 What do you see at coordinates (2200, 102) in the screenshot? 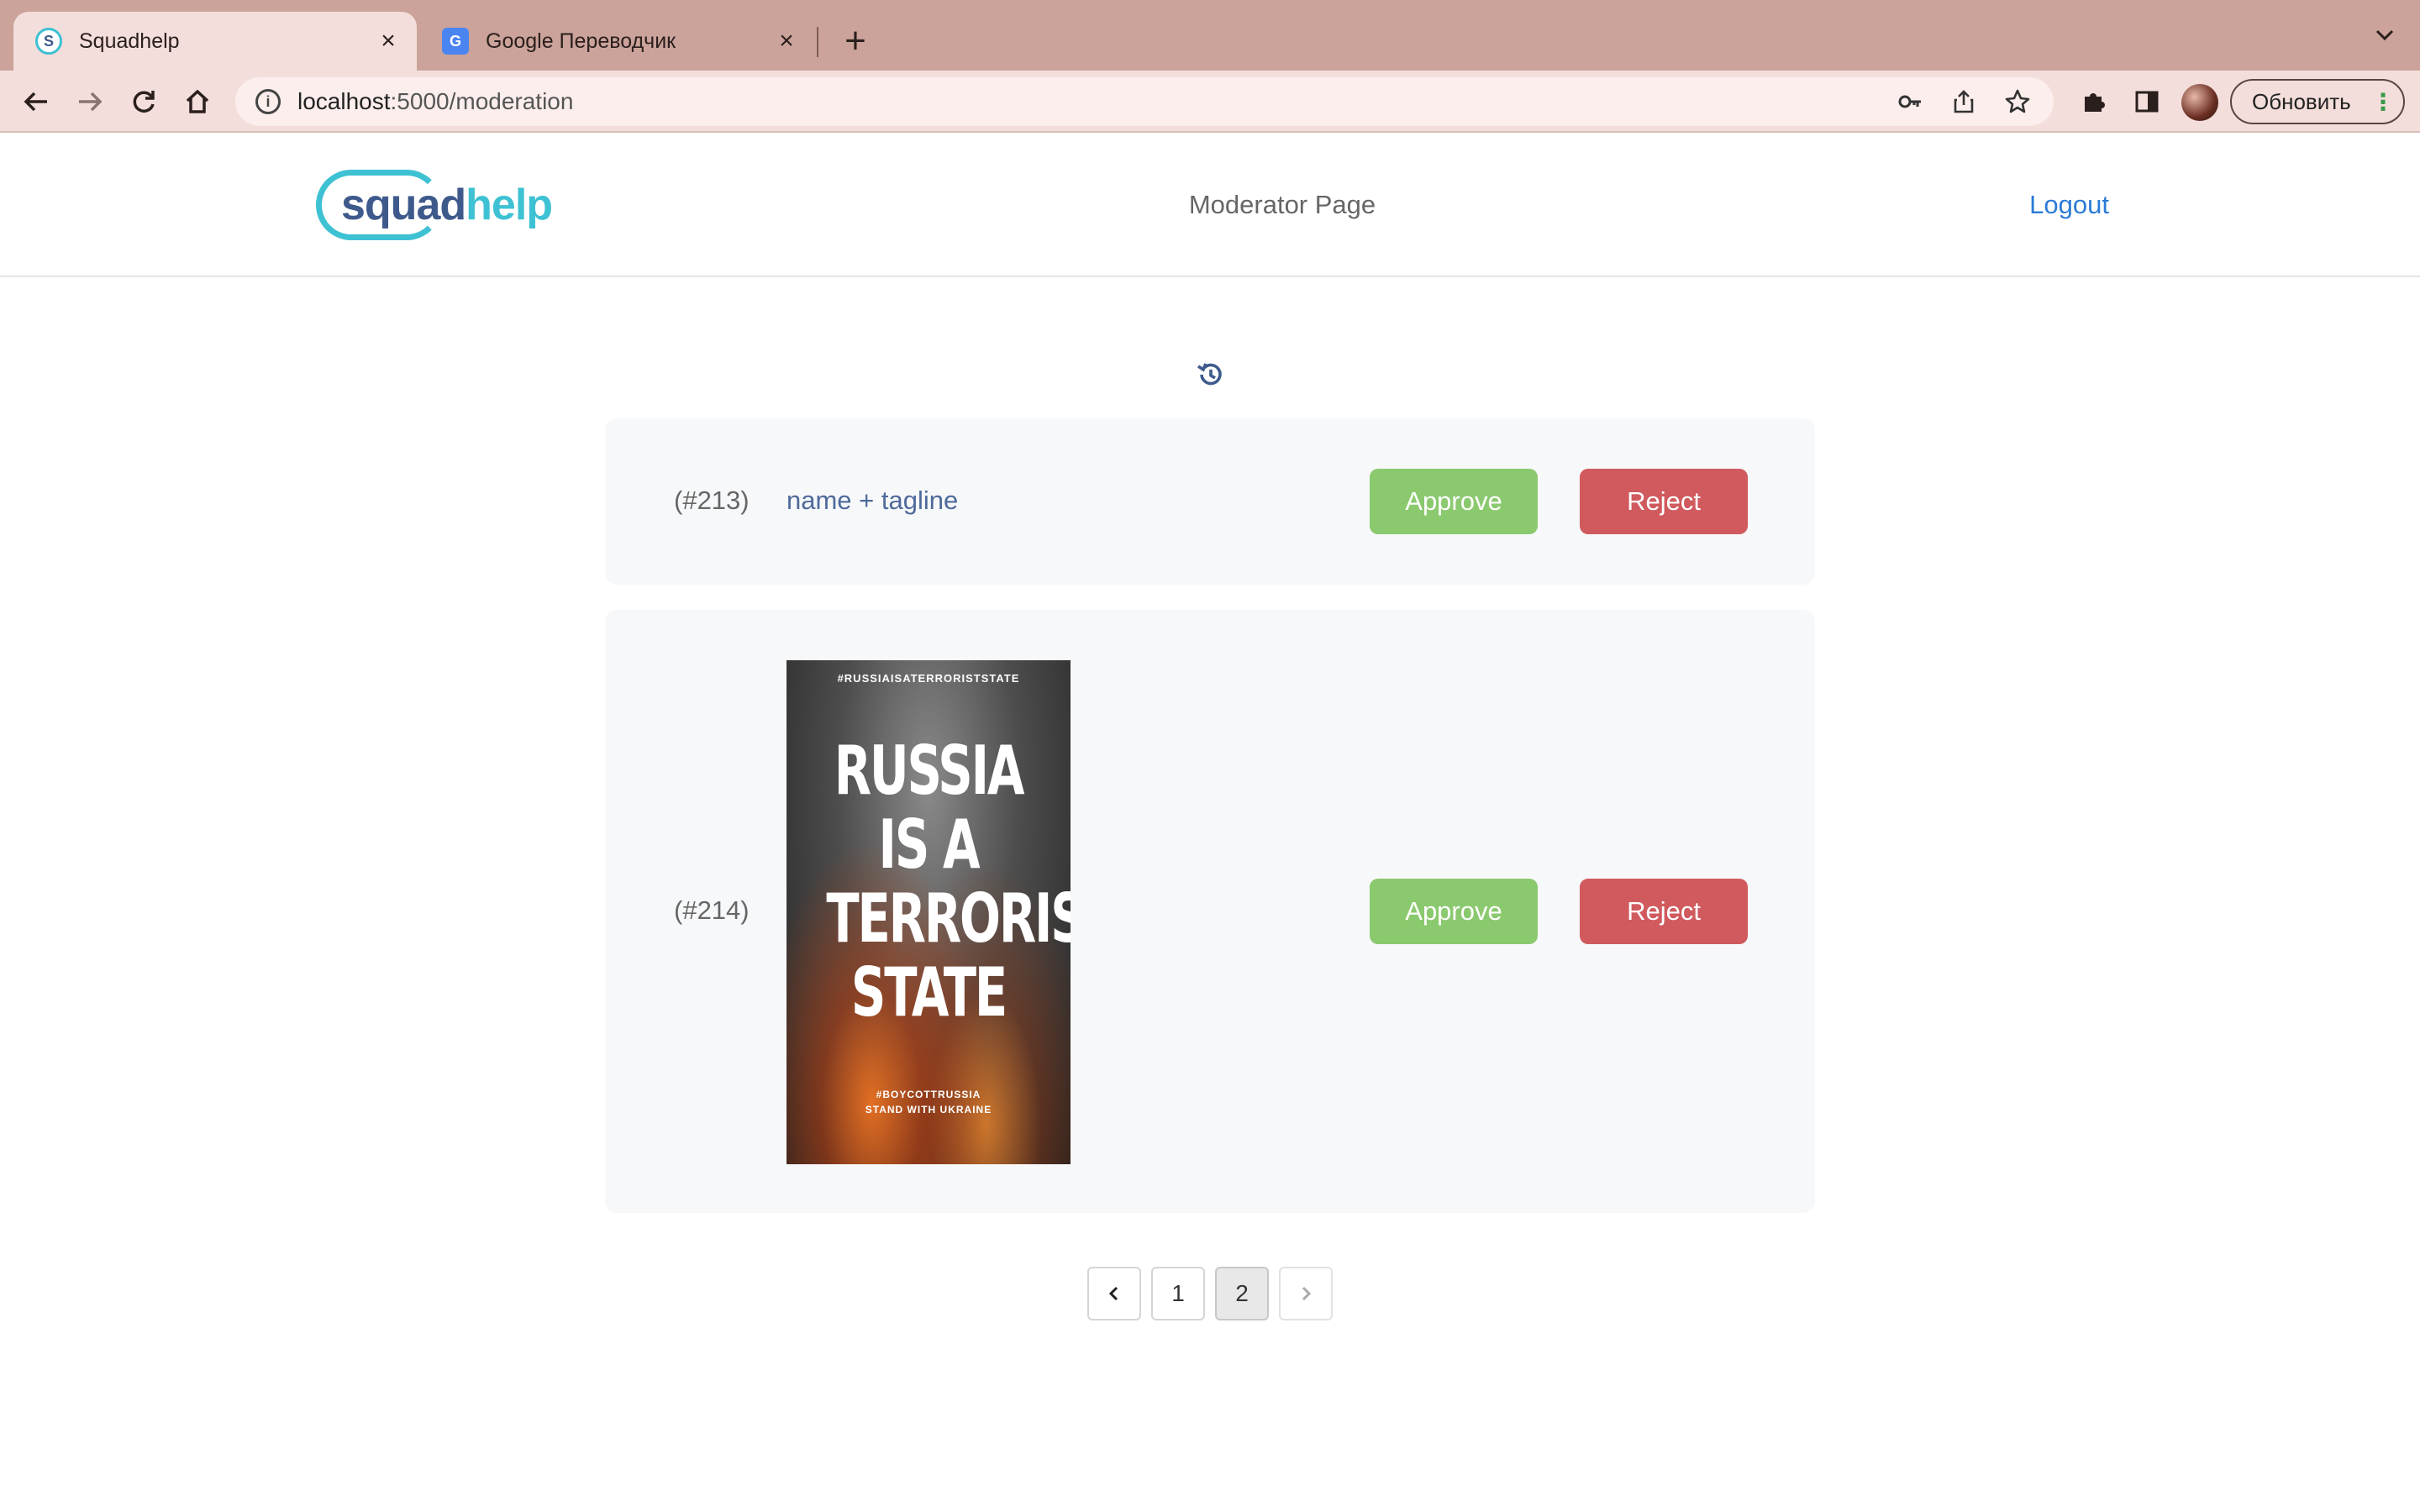
I see `profile-avatar` at bounding box center [2200, 102].